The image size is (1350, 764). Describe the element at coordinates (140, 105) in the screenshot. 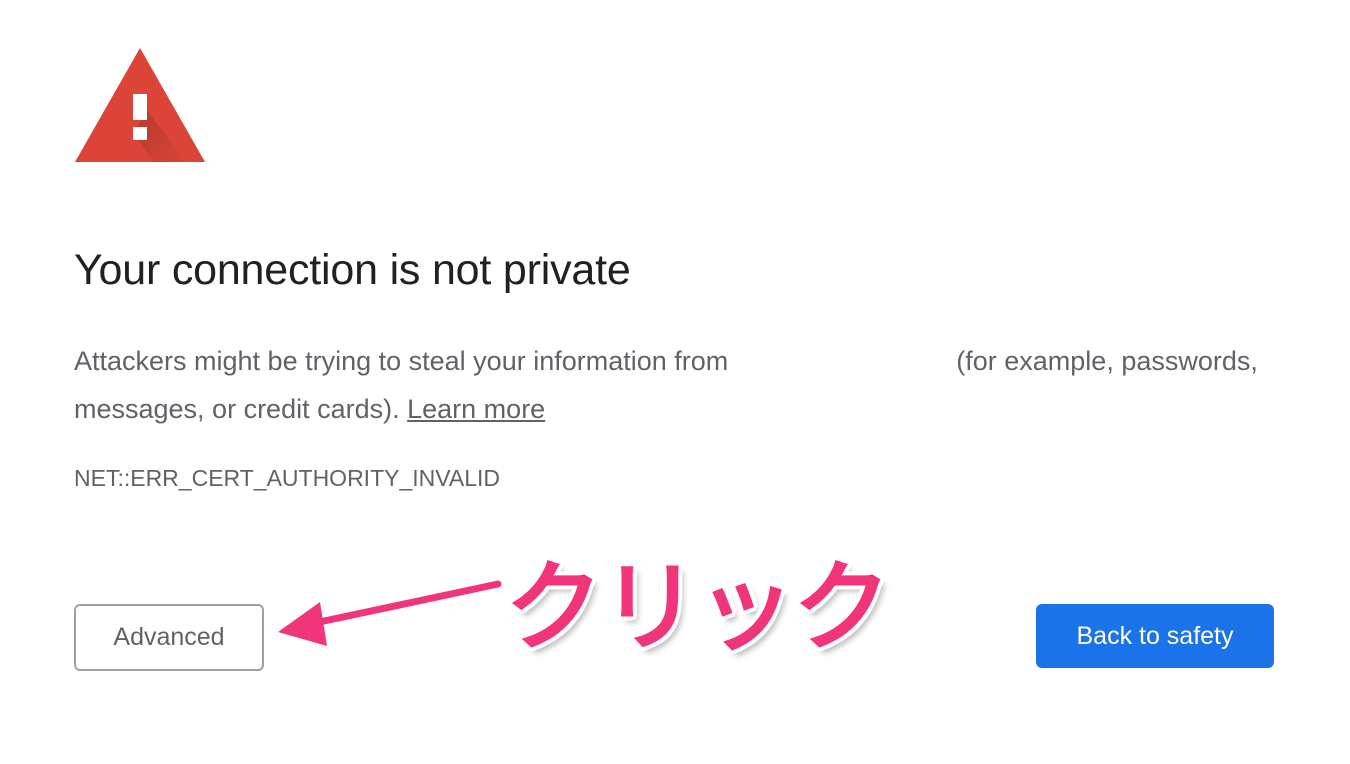

I see `warning-triangle-icon` at that location.